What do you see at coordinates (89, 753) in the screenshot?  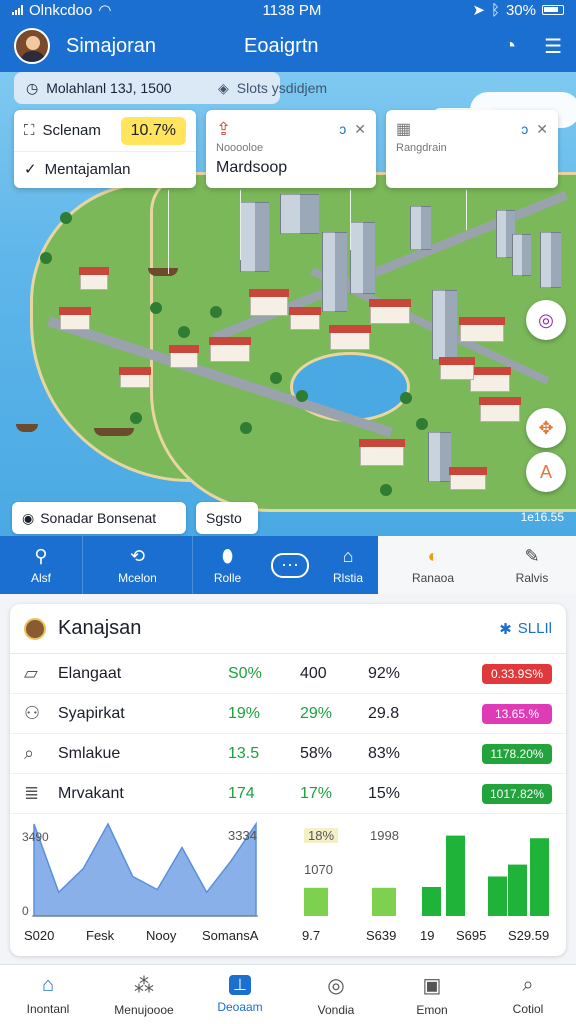 I see `row-name: Smlakue` at bounding box center [89, 753].